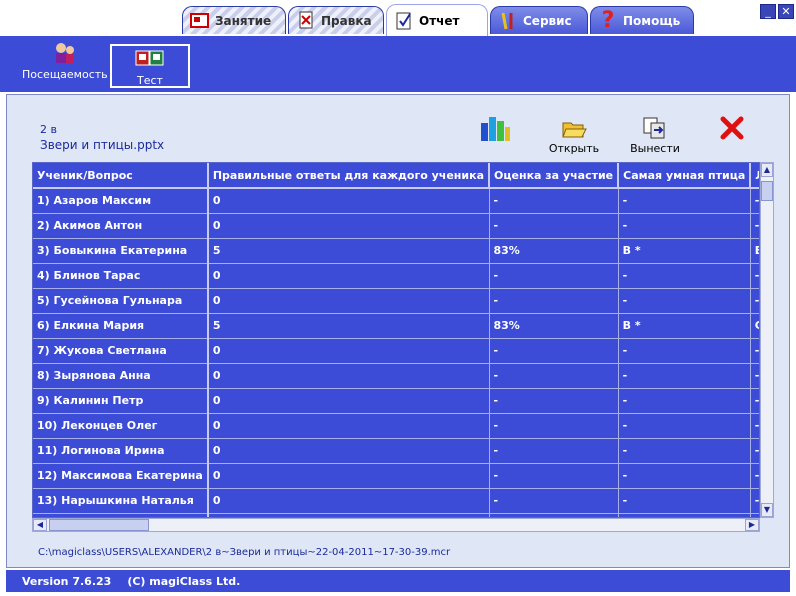 This screenshot has width=796, height=596. I want to click on horizontal-scrollbar: ◀ ▶, so click(396, 525).